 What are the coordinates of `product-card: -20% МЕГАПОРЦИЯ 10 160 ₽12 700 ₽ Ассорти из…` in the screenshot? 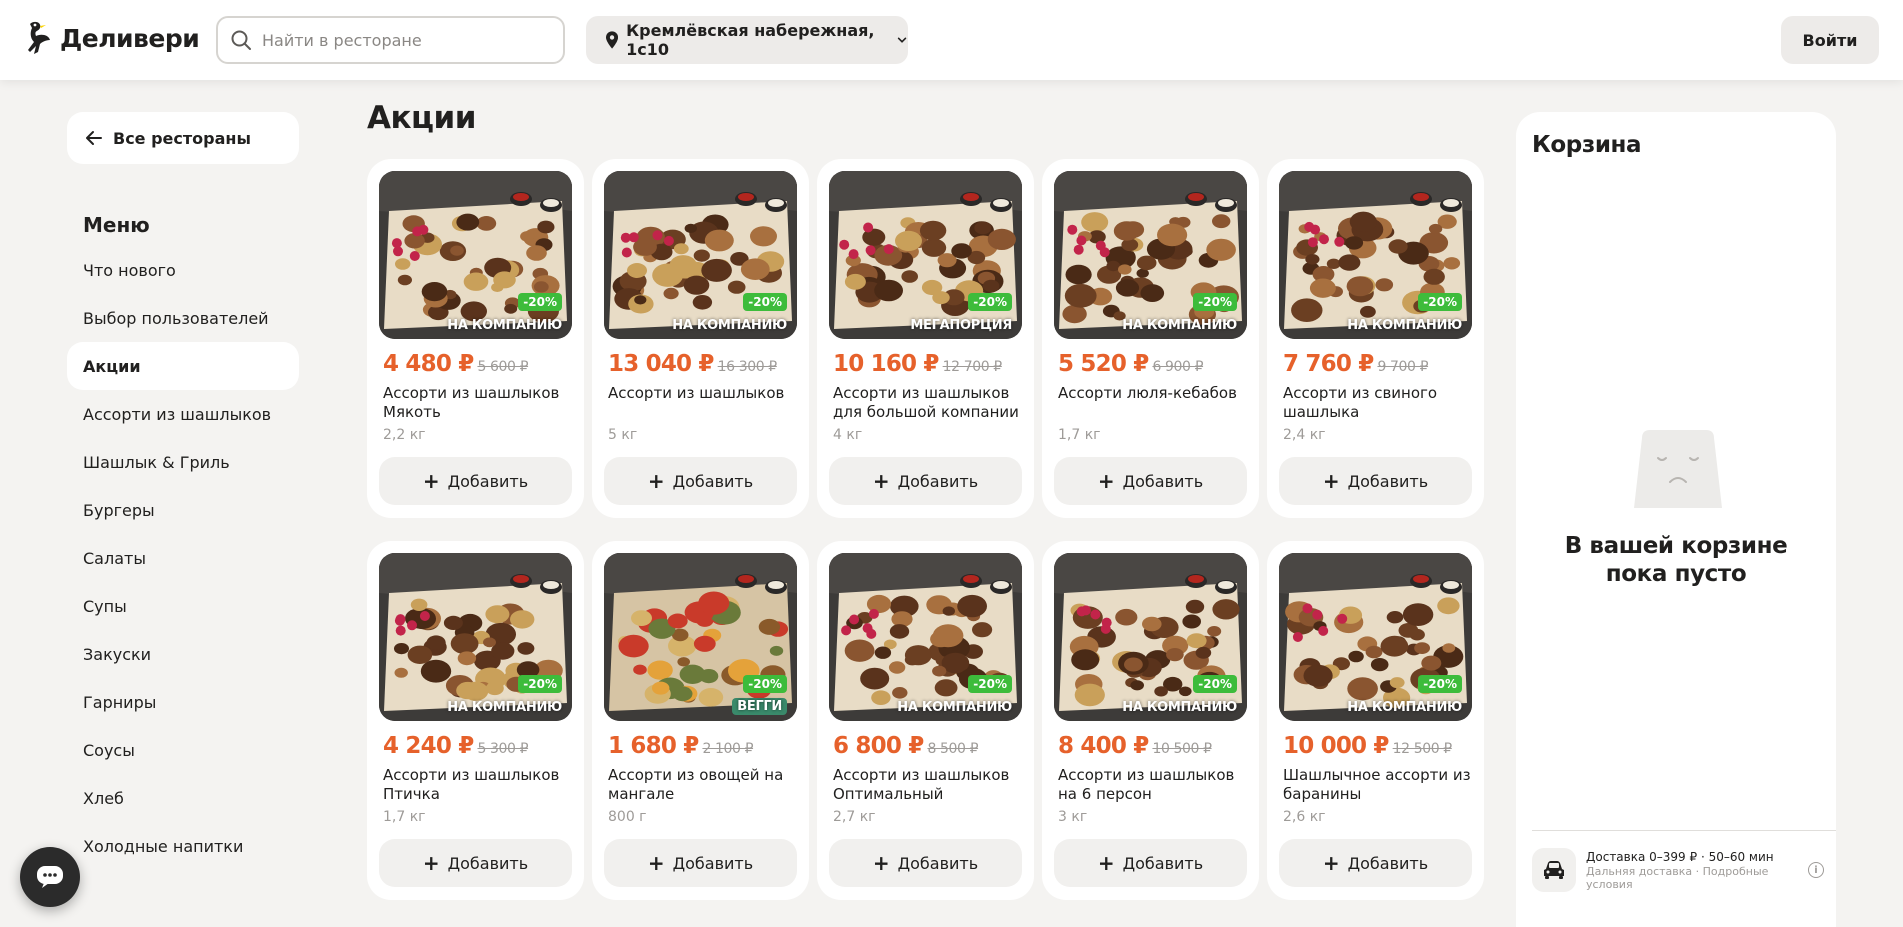 It's located at (925, 338).